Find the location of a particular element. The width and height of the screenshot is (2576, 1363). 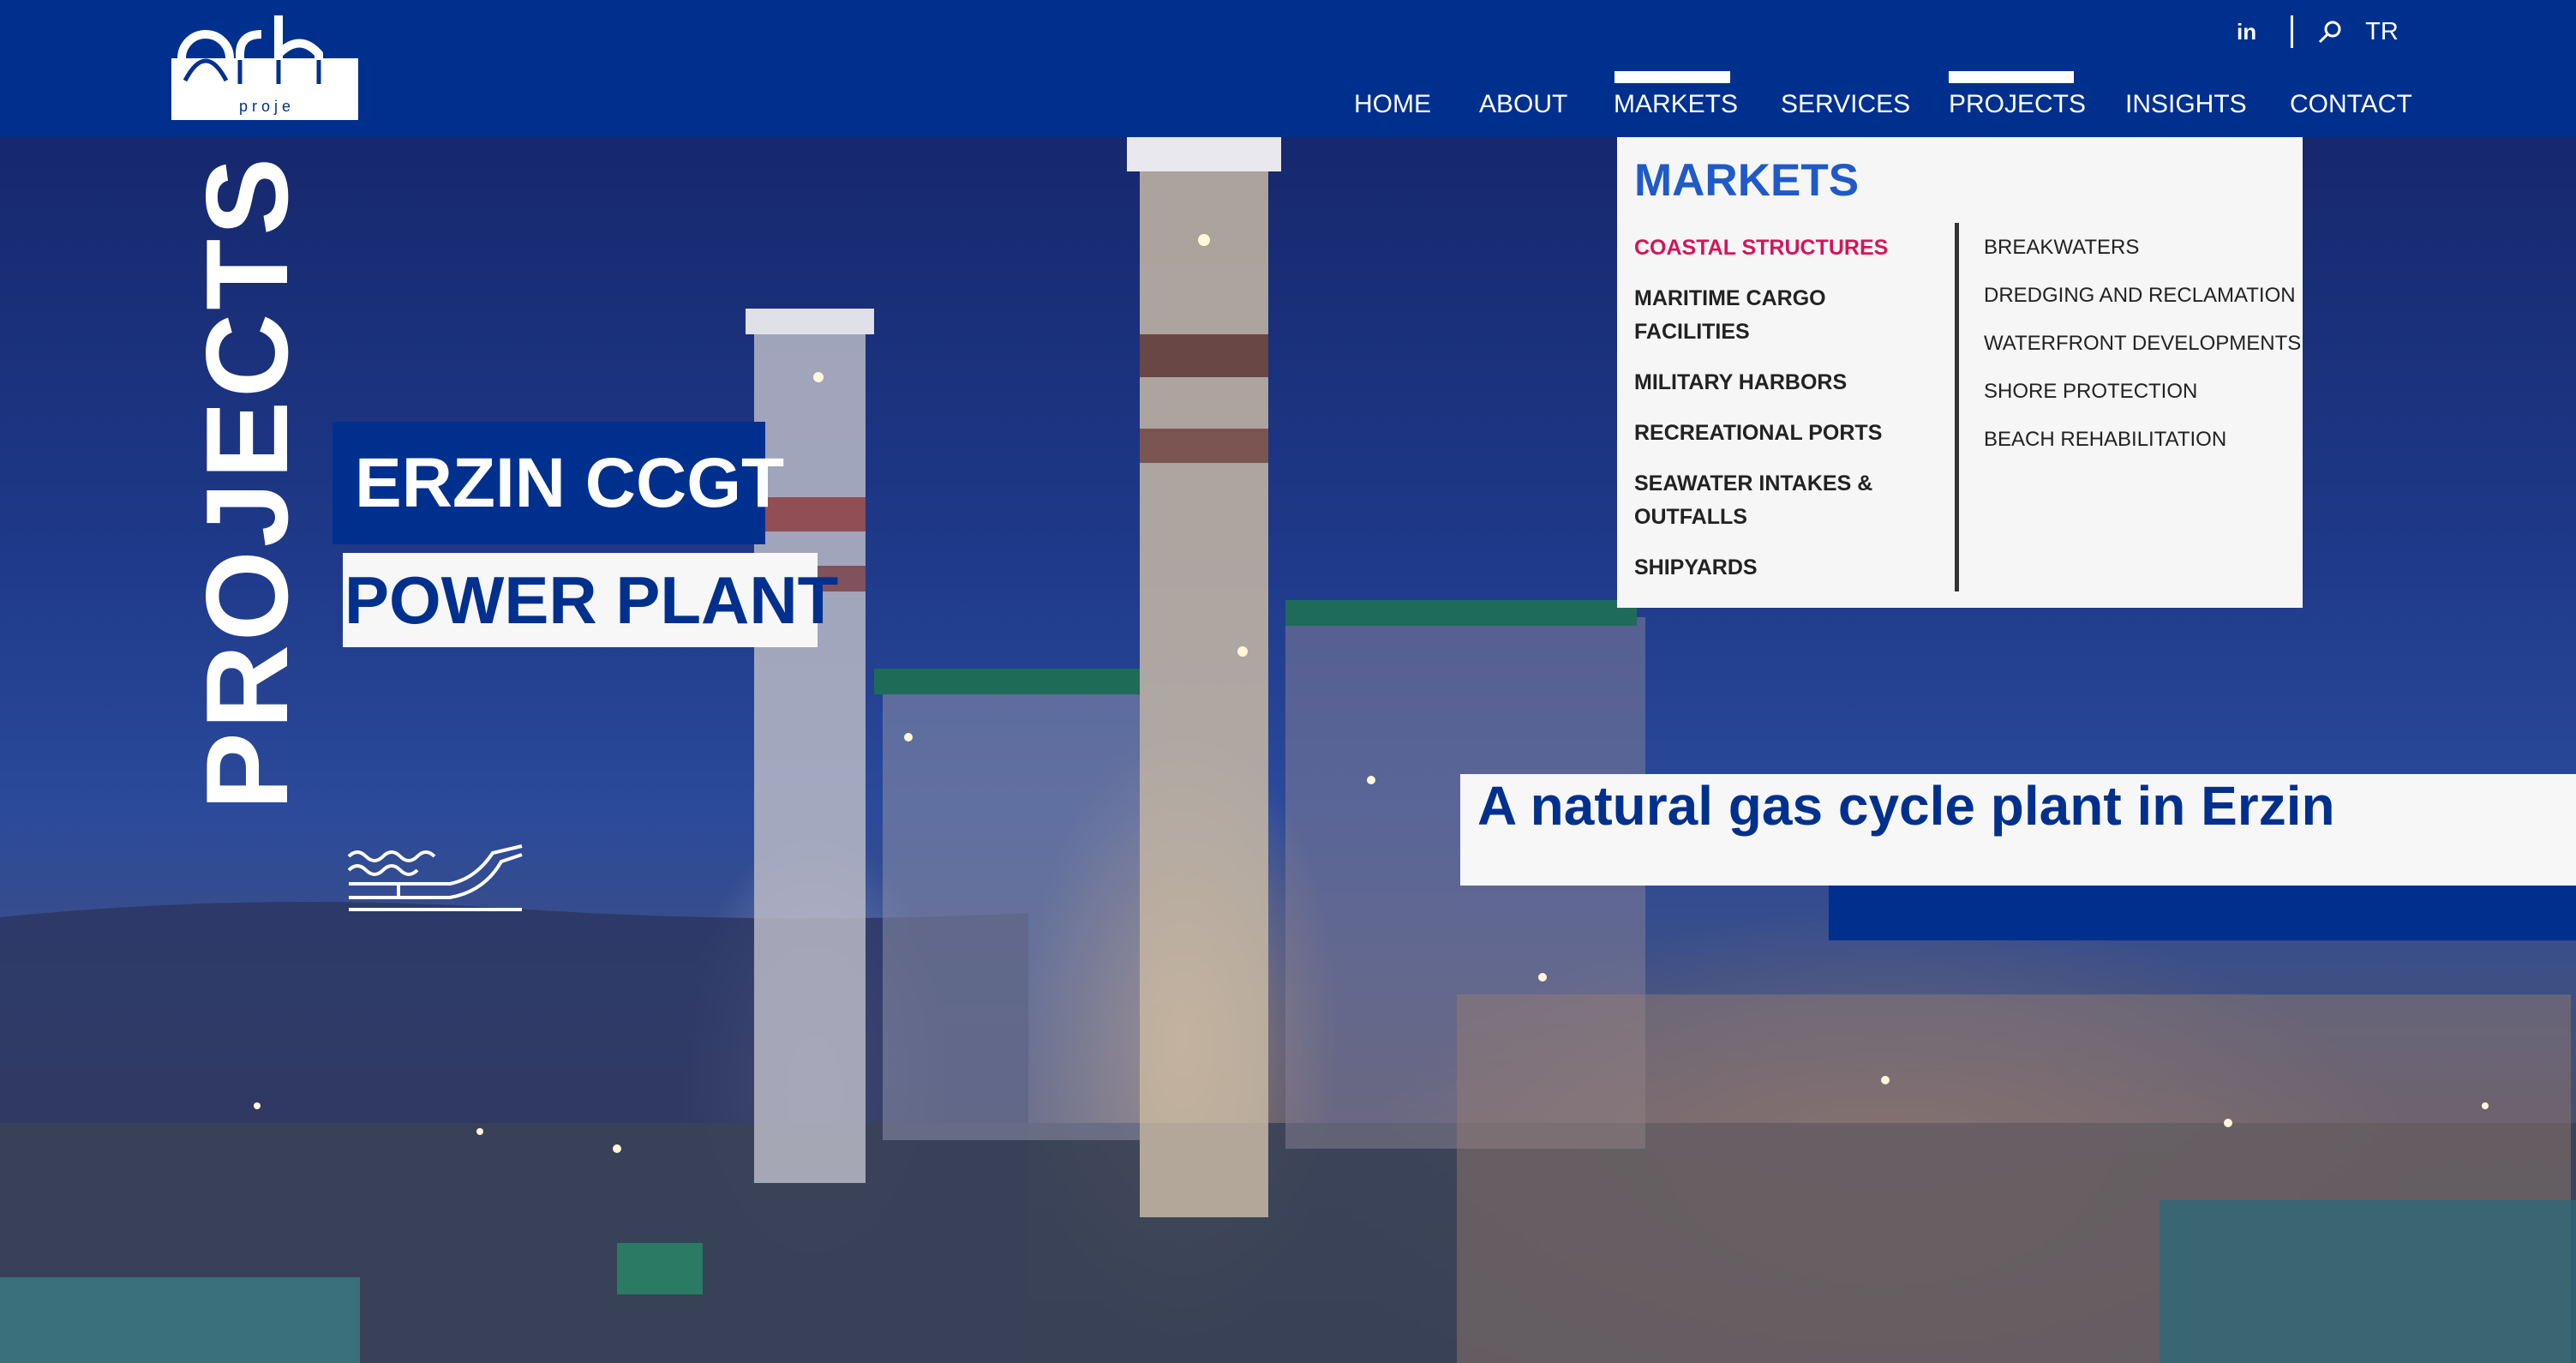

dropdown-divider is located at coordinates (1957, 407).